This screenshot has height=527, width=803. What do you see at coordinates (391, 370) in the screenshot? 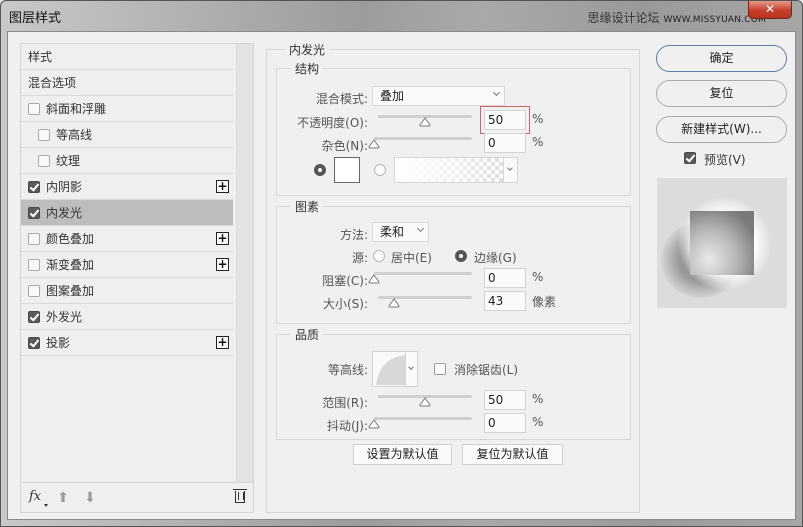
I see `contour-curve-icon` at bounding box center [391, 370].